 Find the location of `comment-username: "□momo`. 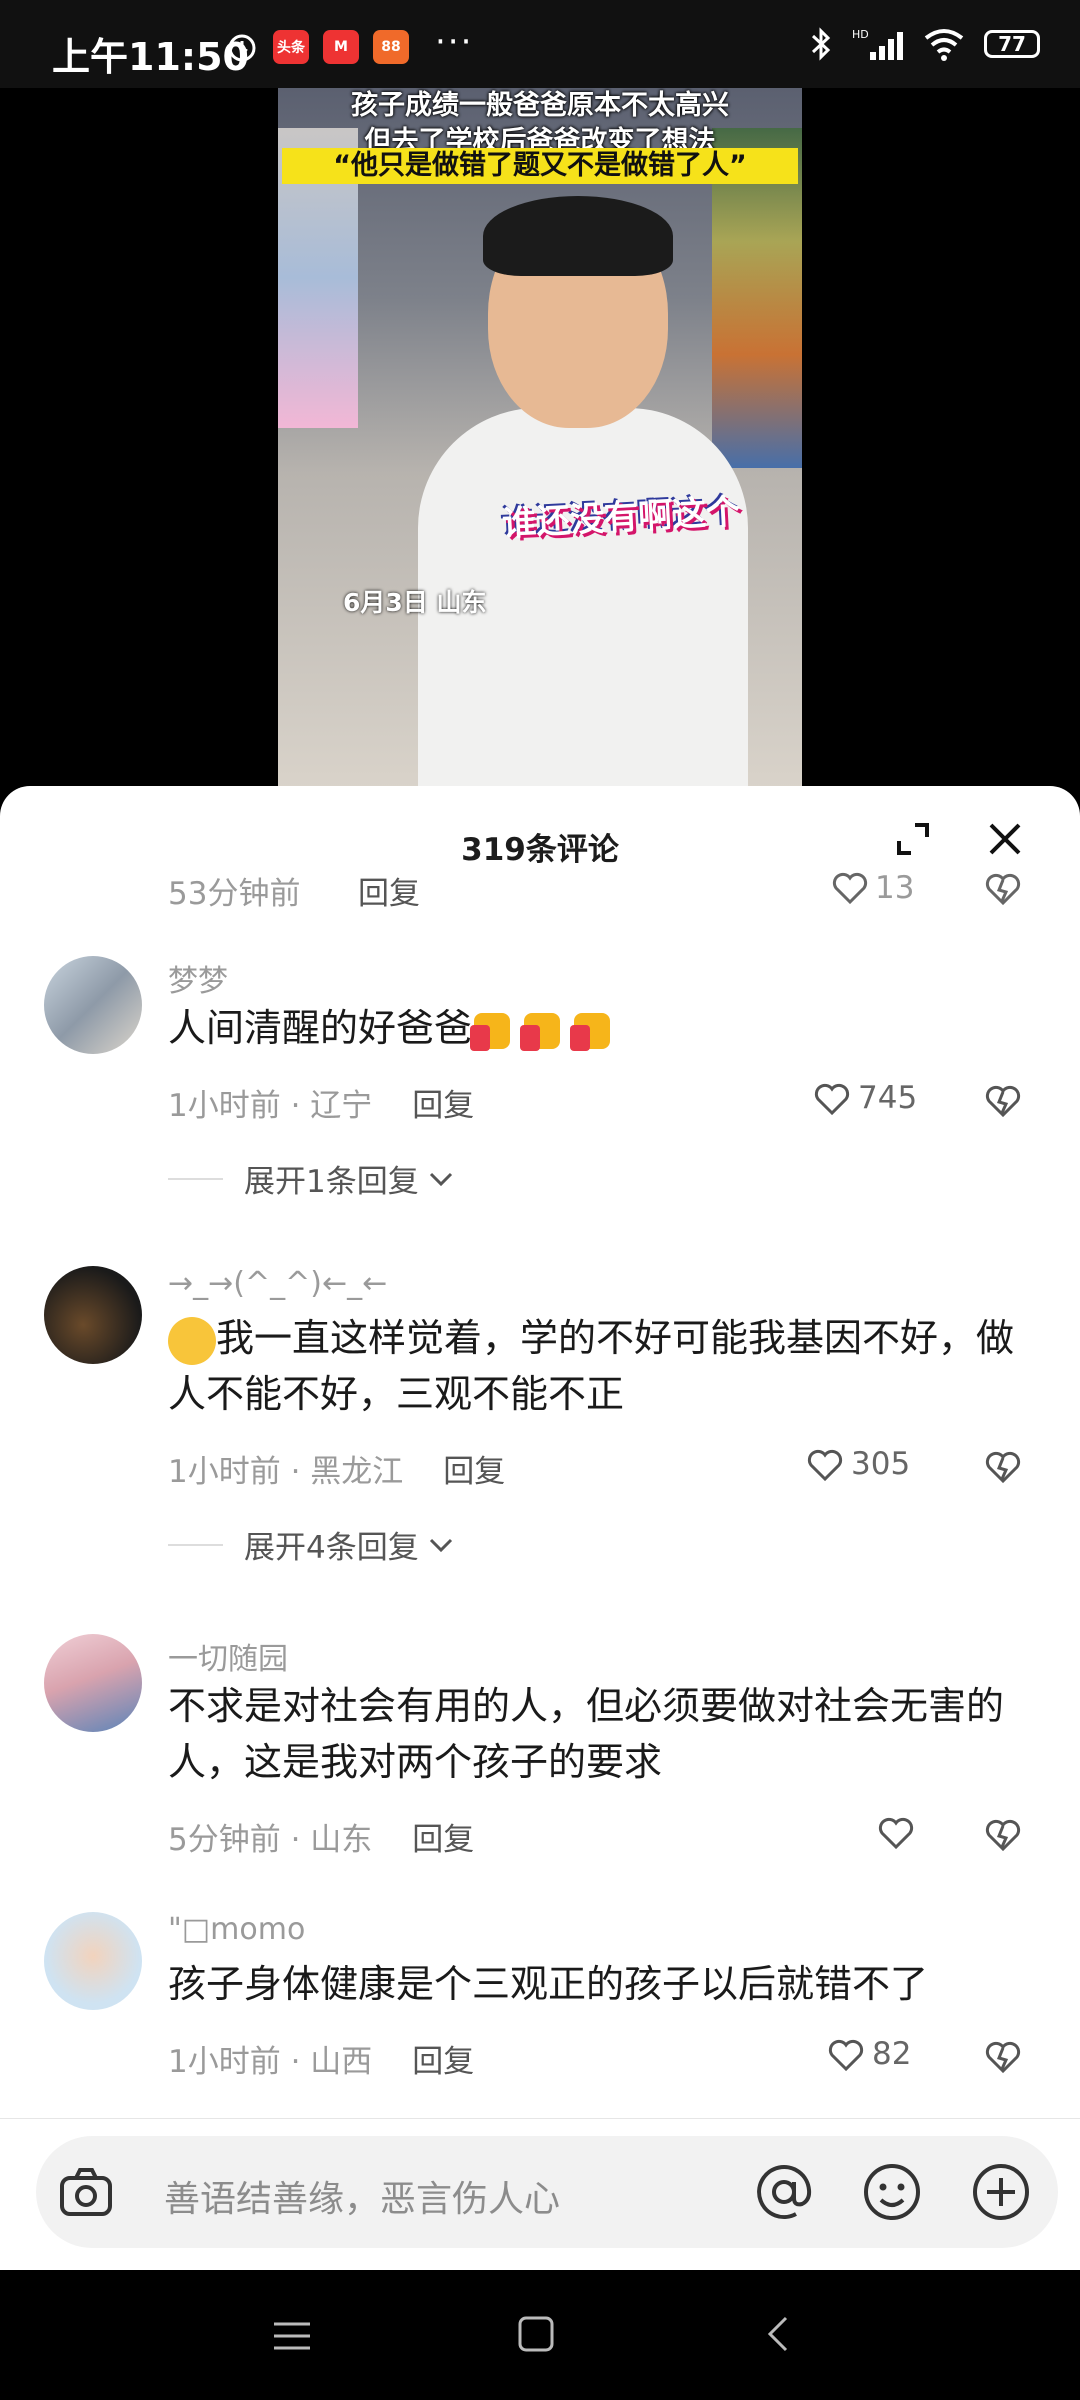

comment-username: "□momo is located at coordinates (236, 1929).